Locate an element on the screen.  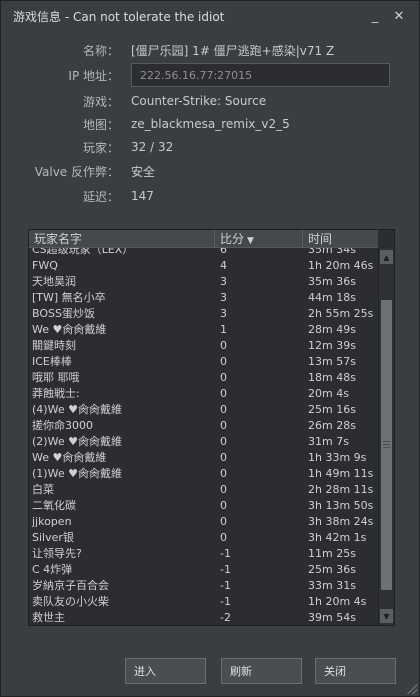
player-list-scrollbar: ▲ ▼ is located at coordinates (386, 436).